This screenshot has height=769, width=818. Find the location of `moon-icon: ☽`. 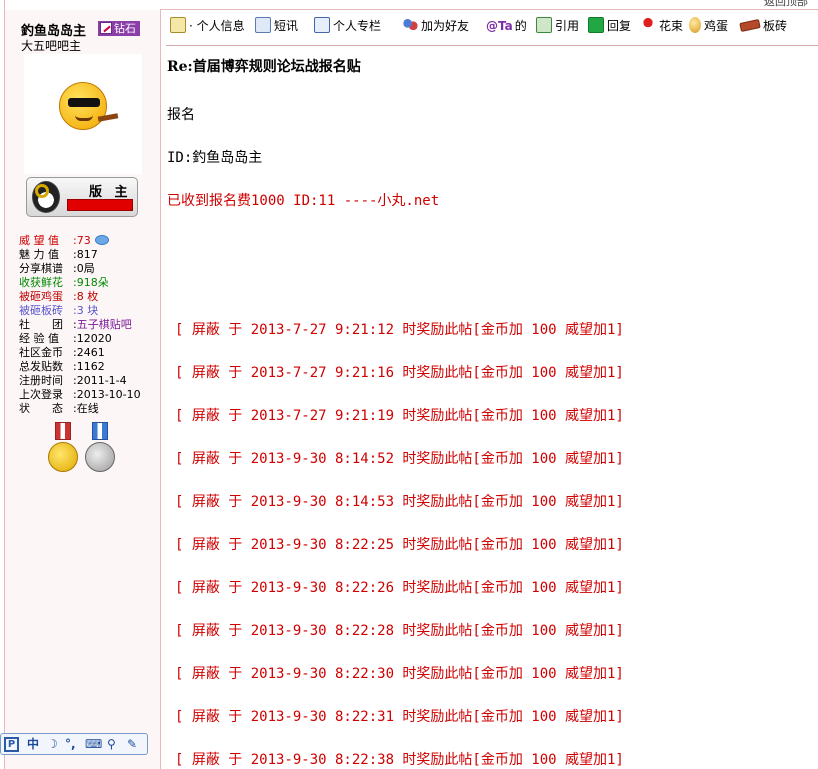

moon-icon: ☽ is located at coordinates (52, 744).